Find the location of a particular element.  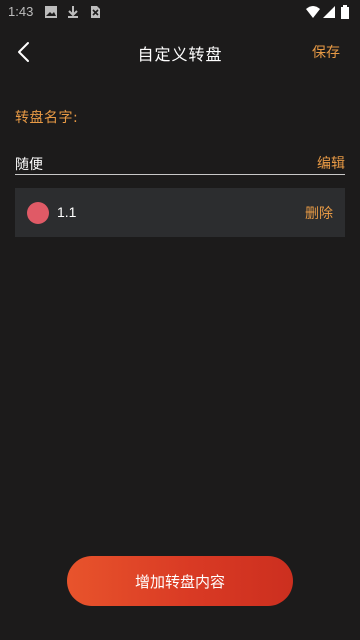

signal-icon is located at coordinates (329, 12).